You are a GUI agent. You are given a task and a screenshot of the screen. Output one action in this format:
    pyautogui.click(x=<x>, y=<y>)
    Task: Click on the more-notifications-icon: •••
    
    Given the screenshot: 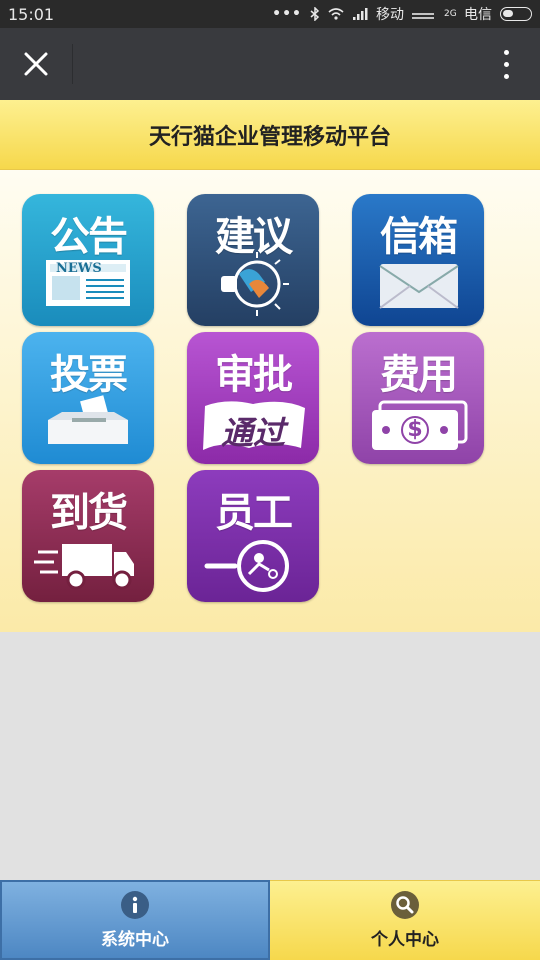 What is the action you would take?
    pyautogui.click(x=287, y=14)
    